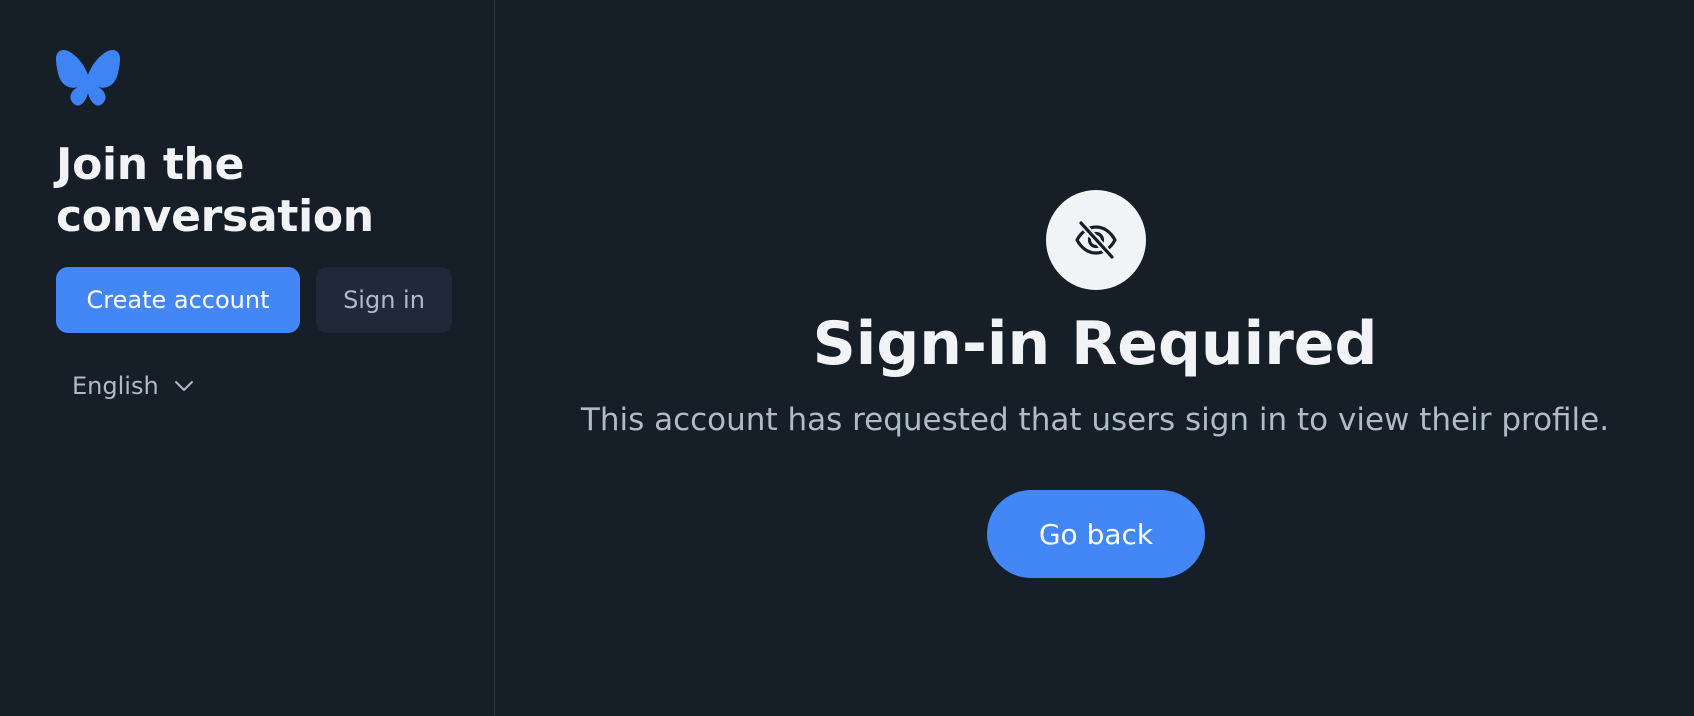 Image resolution: width=1694 pixels, height=716 pixels. What do you see at coordinates (1095, 344) in the screenshot?
I see `page-title: Sign-in Required` at bounding box center [1095, 344].